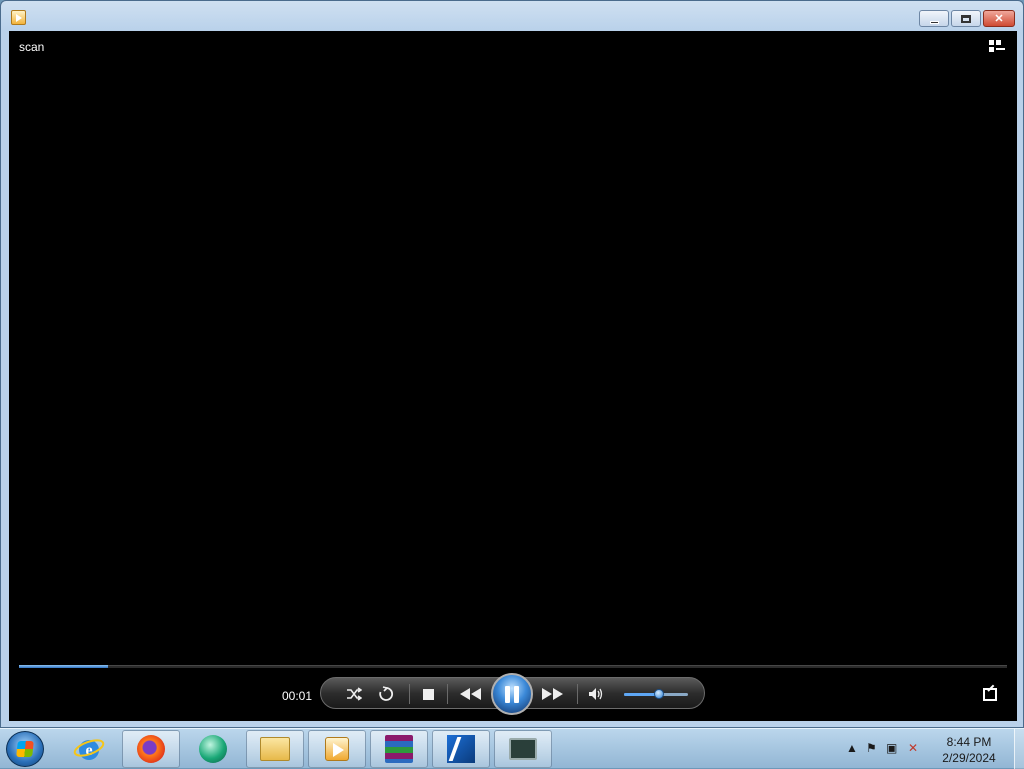 The width and height of the screenshot is (1024, 769). What do you see at coordinates (969, 750) in the screenshot?
I see `clock: 8:44 PM 2/29/2024` at bounding box center [969, 750].